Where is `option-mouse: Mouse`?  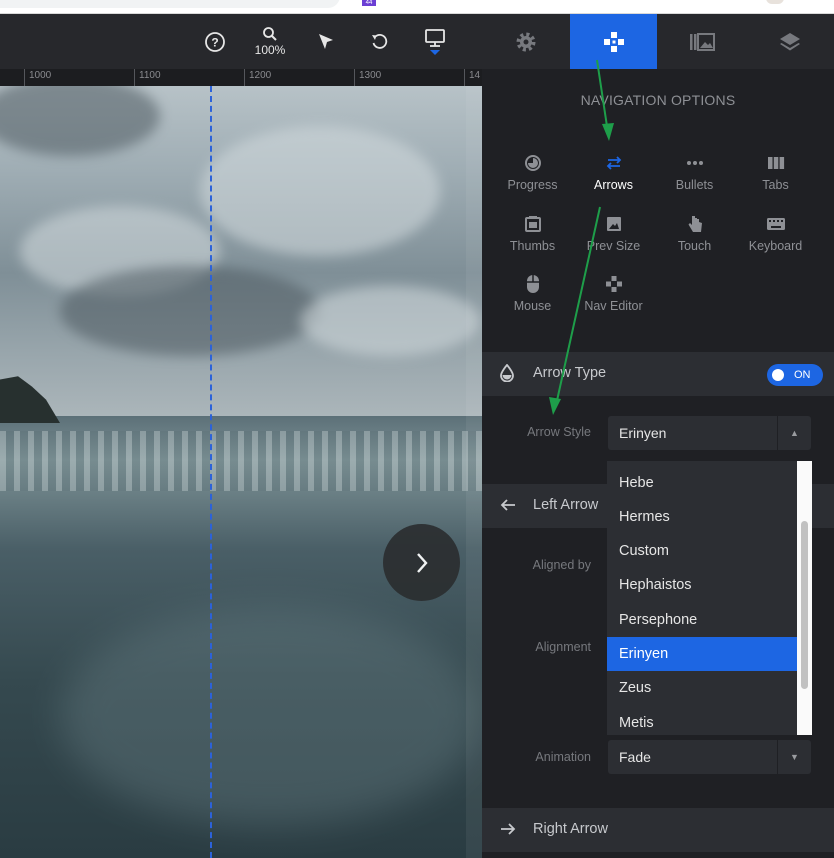
option-mouse: Mouse is located at coordinates (532, 293).